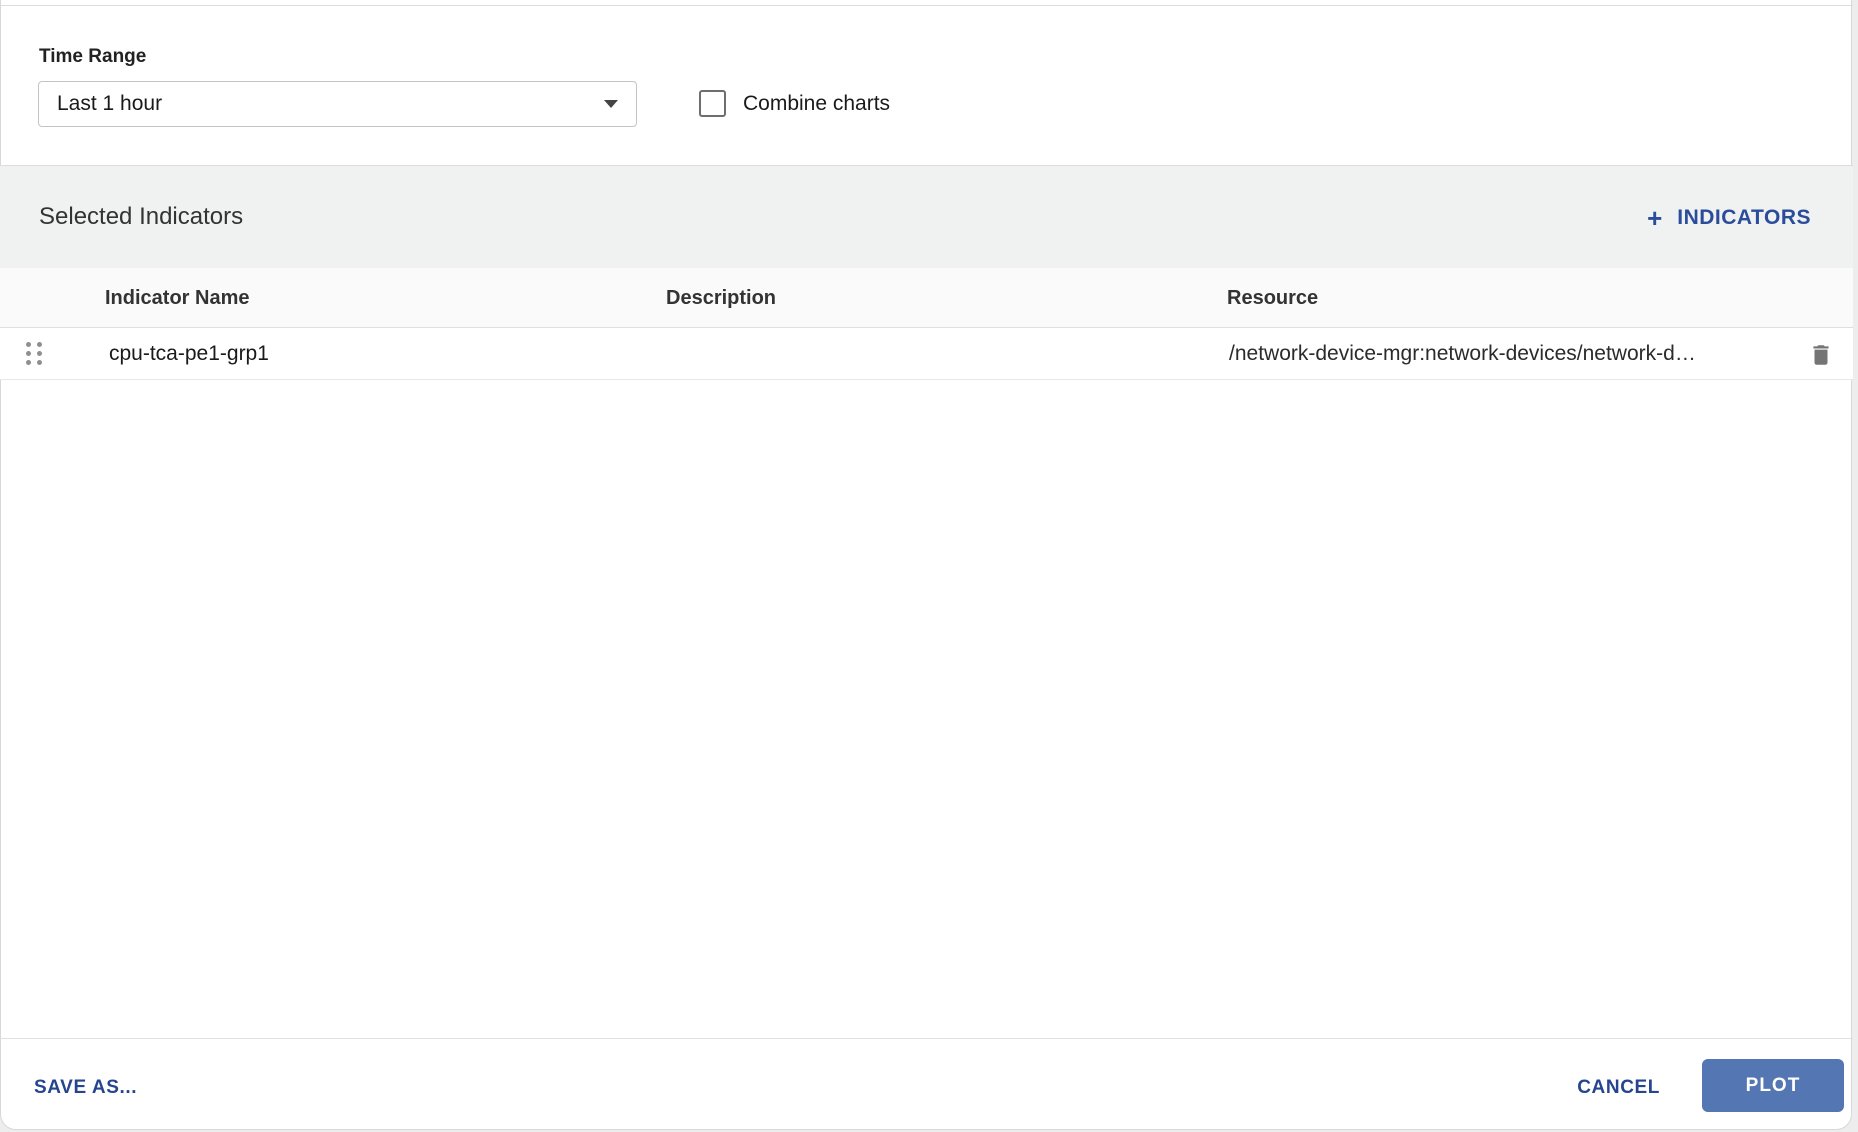 Image resolution: width=1858 pixels, height=1132 pixels. What do you see at coordinates (817, 103) in the screenshot?
I see `combine-charts-label: Combine charts` at bounding box center [817, 103].